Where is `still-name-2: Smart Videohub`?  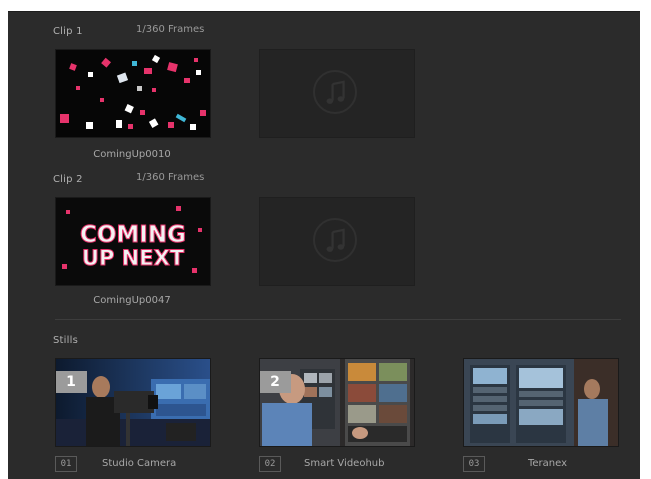 still-name-2: Smart Videohub is located at coordinates (344, 463).